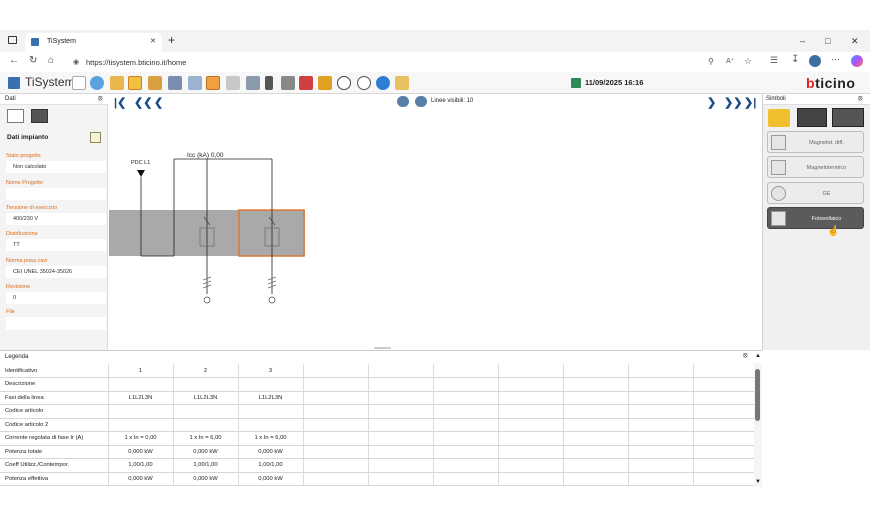  Describe the element at coordinates (155, 83) in the screenshot. I see `tools-icon` at that location.